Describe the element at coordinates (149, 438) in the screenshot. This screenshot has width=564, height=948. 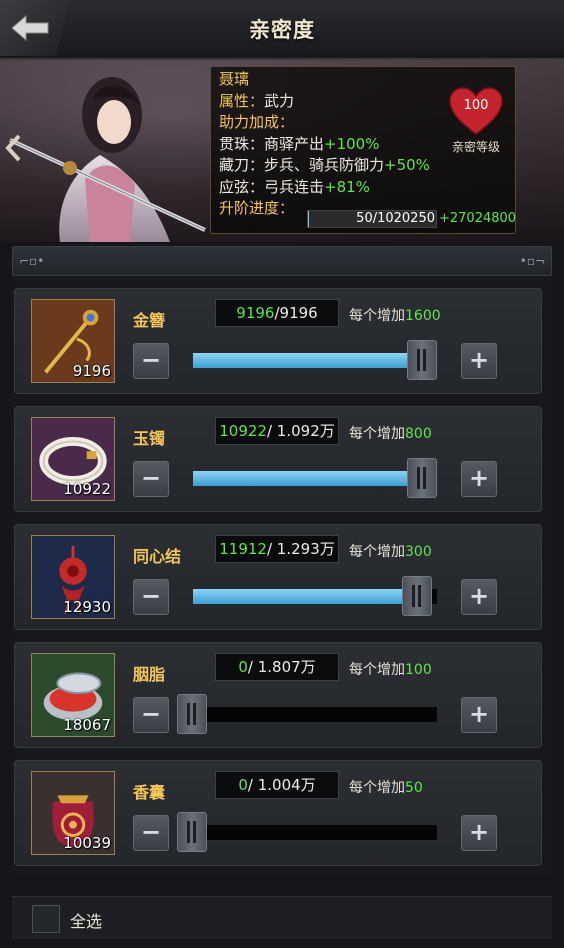
I see `item-name: 玉镯` at that location.